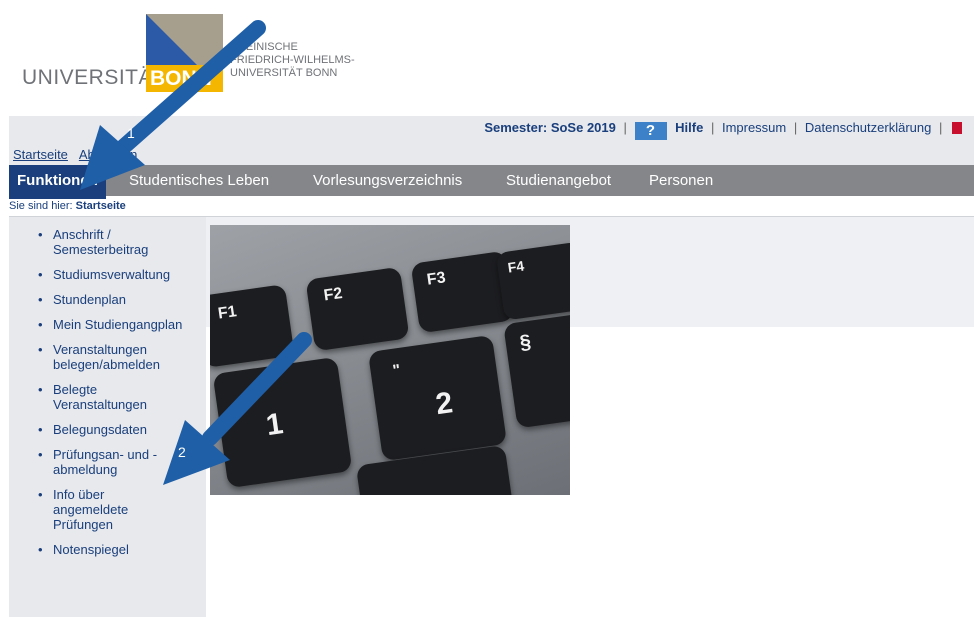  Describe the element at coordinates (357, 309) in the screenshot. I see `key-f2: F2` at that location.